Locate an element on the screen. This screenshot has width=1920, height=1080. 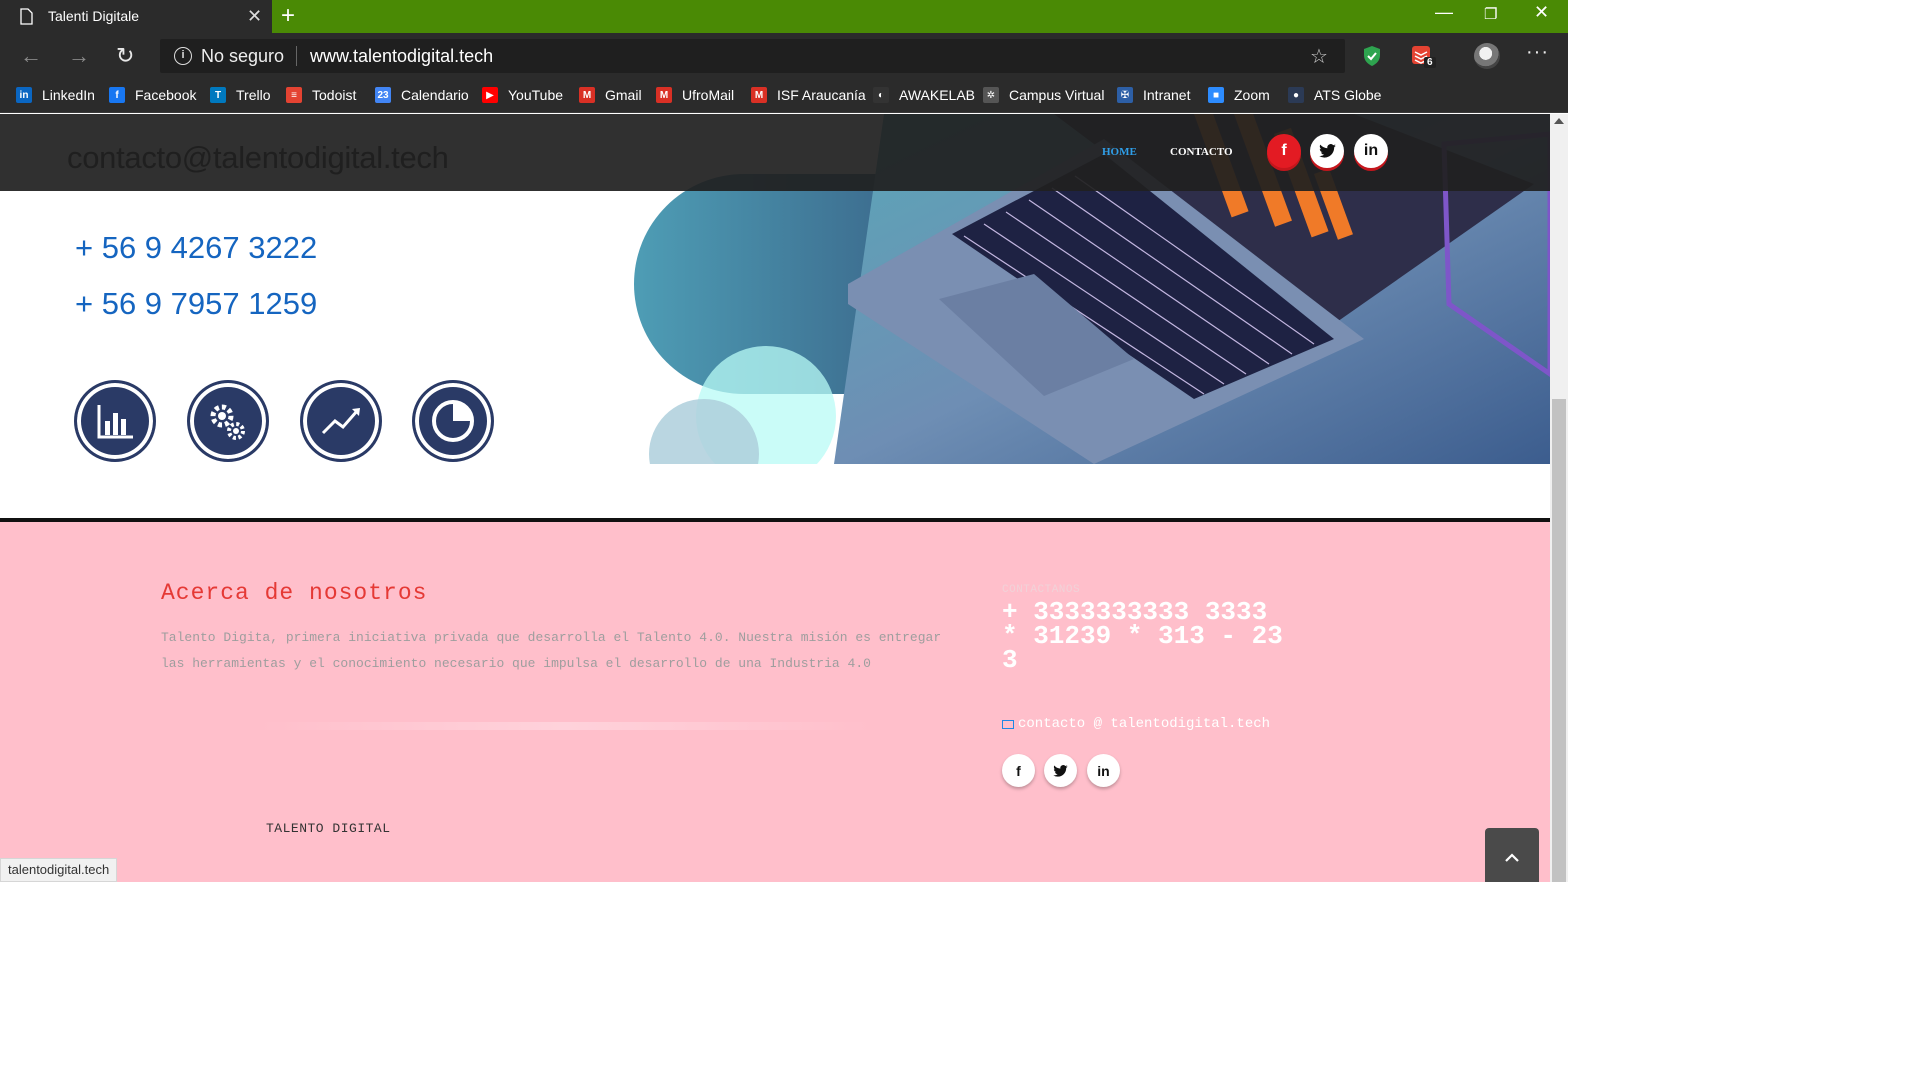
envelope-icon is located at coordinates (1008, 724).